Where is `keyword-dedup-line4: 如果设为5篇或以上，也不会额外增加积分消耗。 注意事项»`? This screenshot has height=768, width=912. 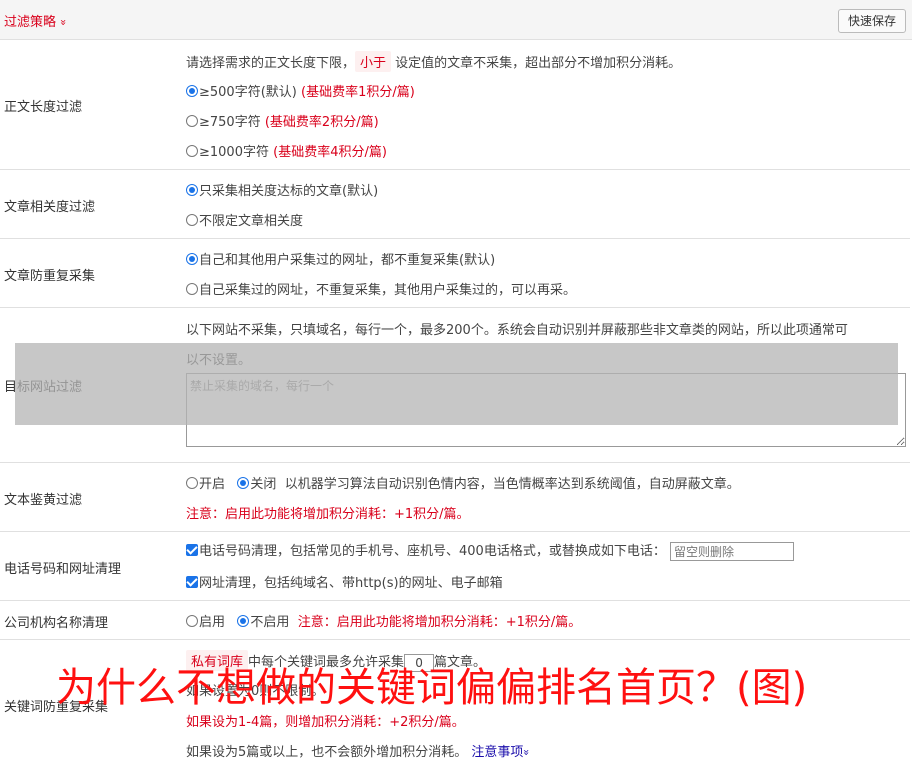 keyword-dedup-line4: 如果设为5篇或以上，也不会额外增加积分消耗。 注意事项» is located at coordinates (360, 752).